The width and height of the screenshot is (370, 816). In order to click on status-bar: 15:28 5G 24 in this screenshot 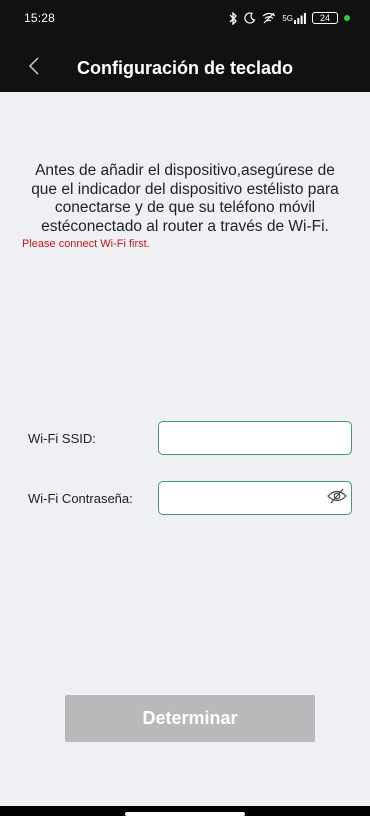, I will do `click(185, 18)`.